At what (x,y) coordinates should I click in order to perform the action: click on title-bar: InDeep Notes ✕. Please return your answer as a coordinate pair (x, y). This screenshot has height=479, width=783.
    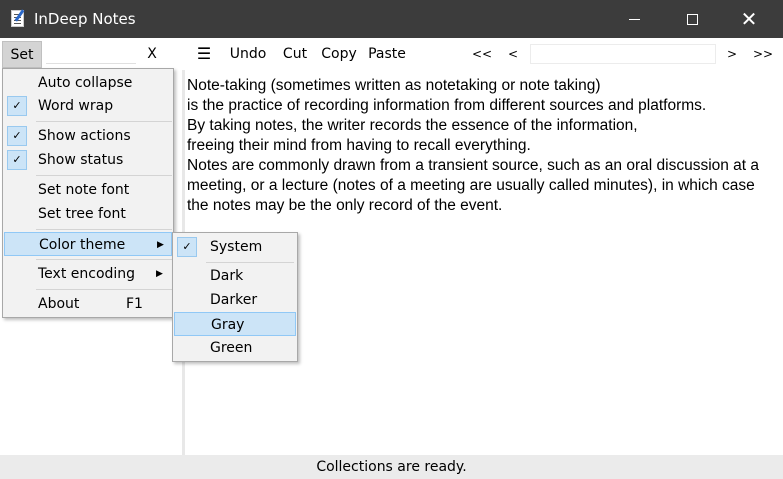
    Looking at the image, I should click on (391, 19).